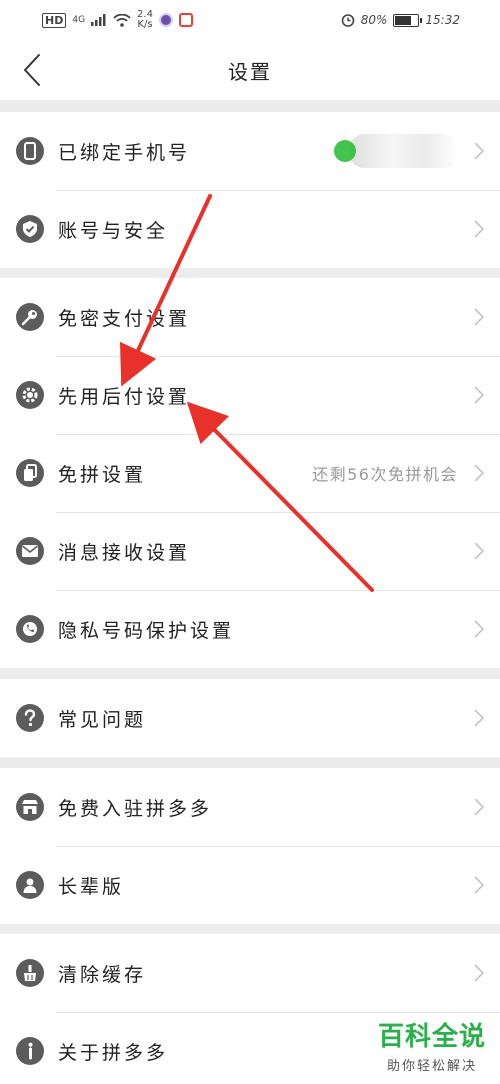 This screenshot has width=500, height=1084. Describe the element at coordinates (165, 20) in the screenshot. I see `app-notification-icon` at that location.